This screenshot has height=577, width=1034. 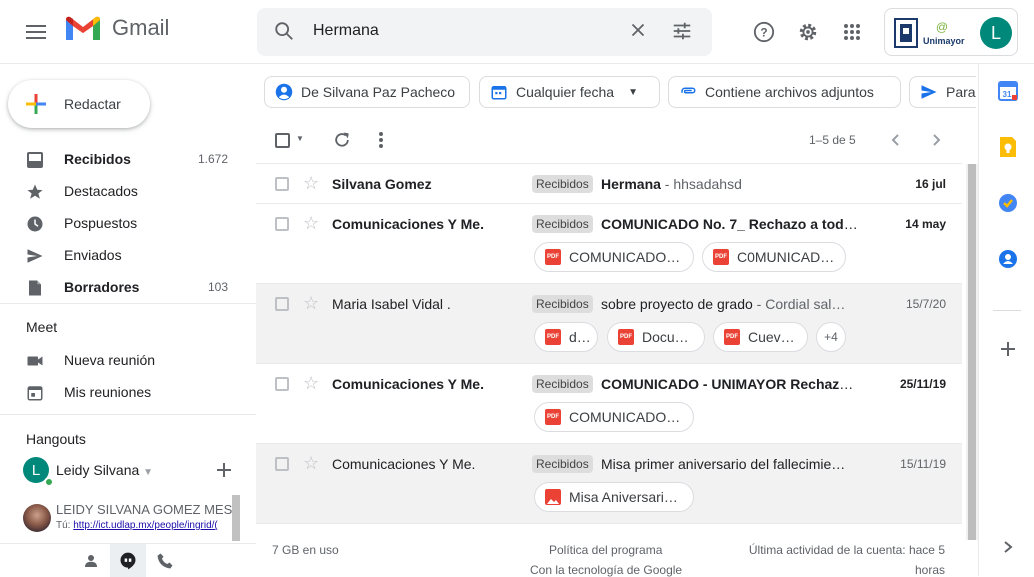 I want to click on next-page-chevron-icon, so click(x=936, y=142).